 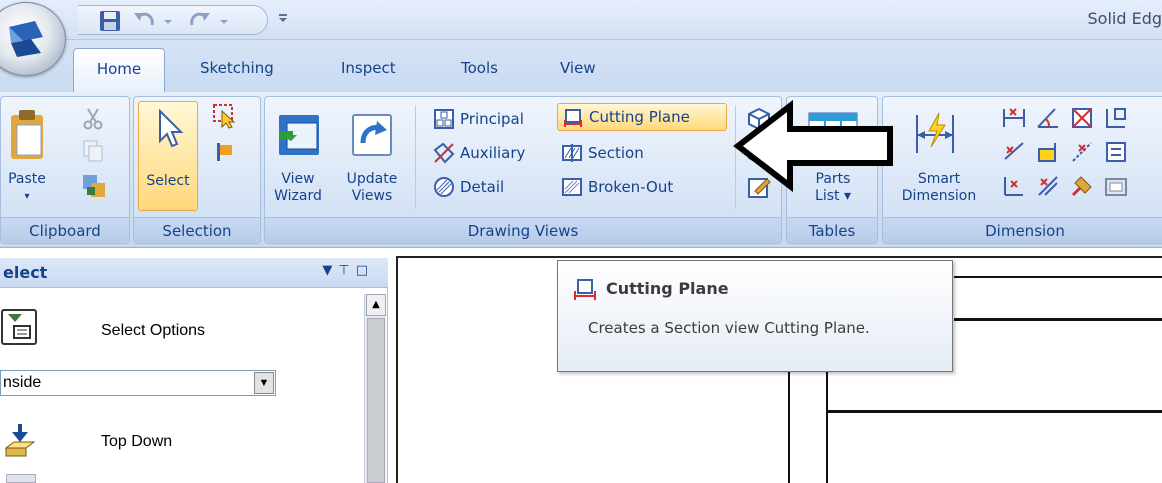 What do you see at coordinates (939, 179) in the screenshot?
I see `smart-dimension-label-1: Smart` at bounding box center [939, 179].